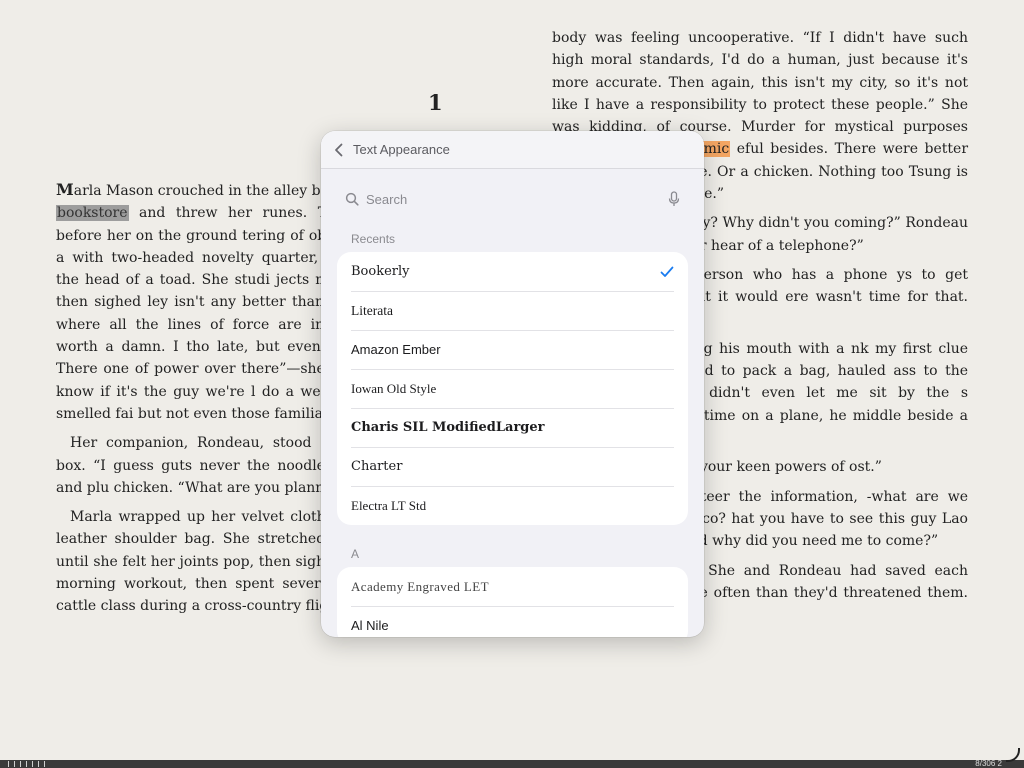 Image resolution: width=1024 pixels, height=768 pixels. I want to click on section-header-recents: Recents, so click(373, 239).